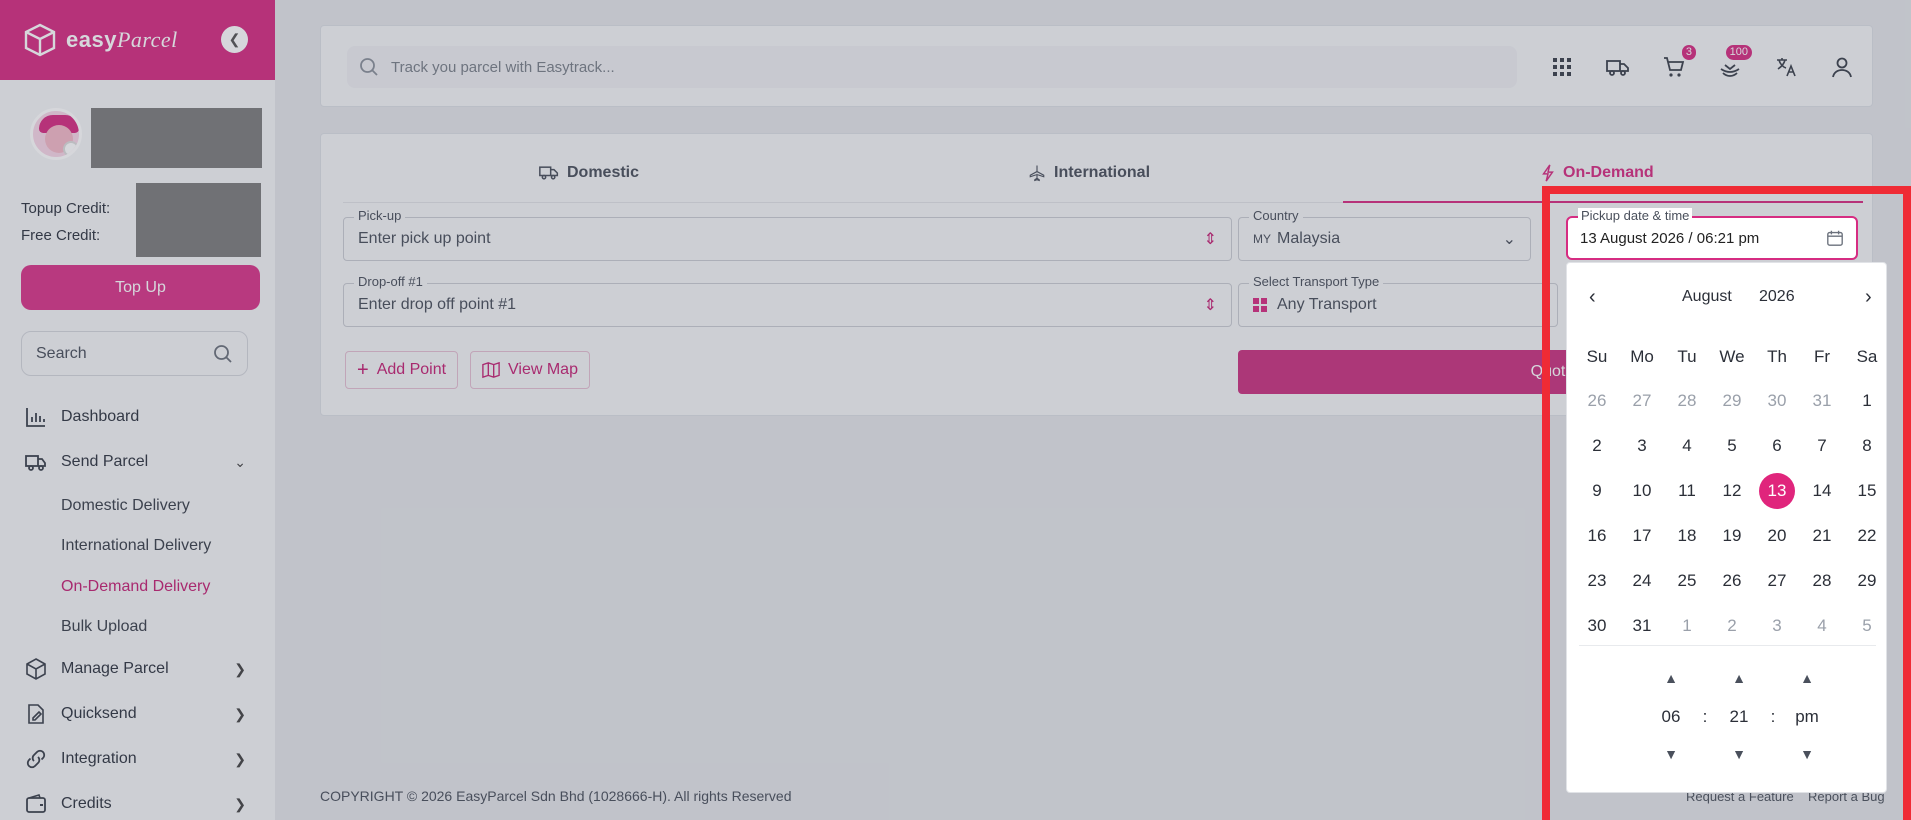 The width and height of the screenshot is (1911, 820). What do you see at coordinates (1822, 356) in the screenshot?
I see `weekday-label: Fr` at bounding box center [1822, 356].